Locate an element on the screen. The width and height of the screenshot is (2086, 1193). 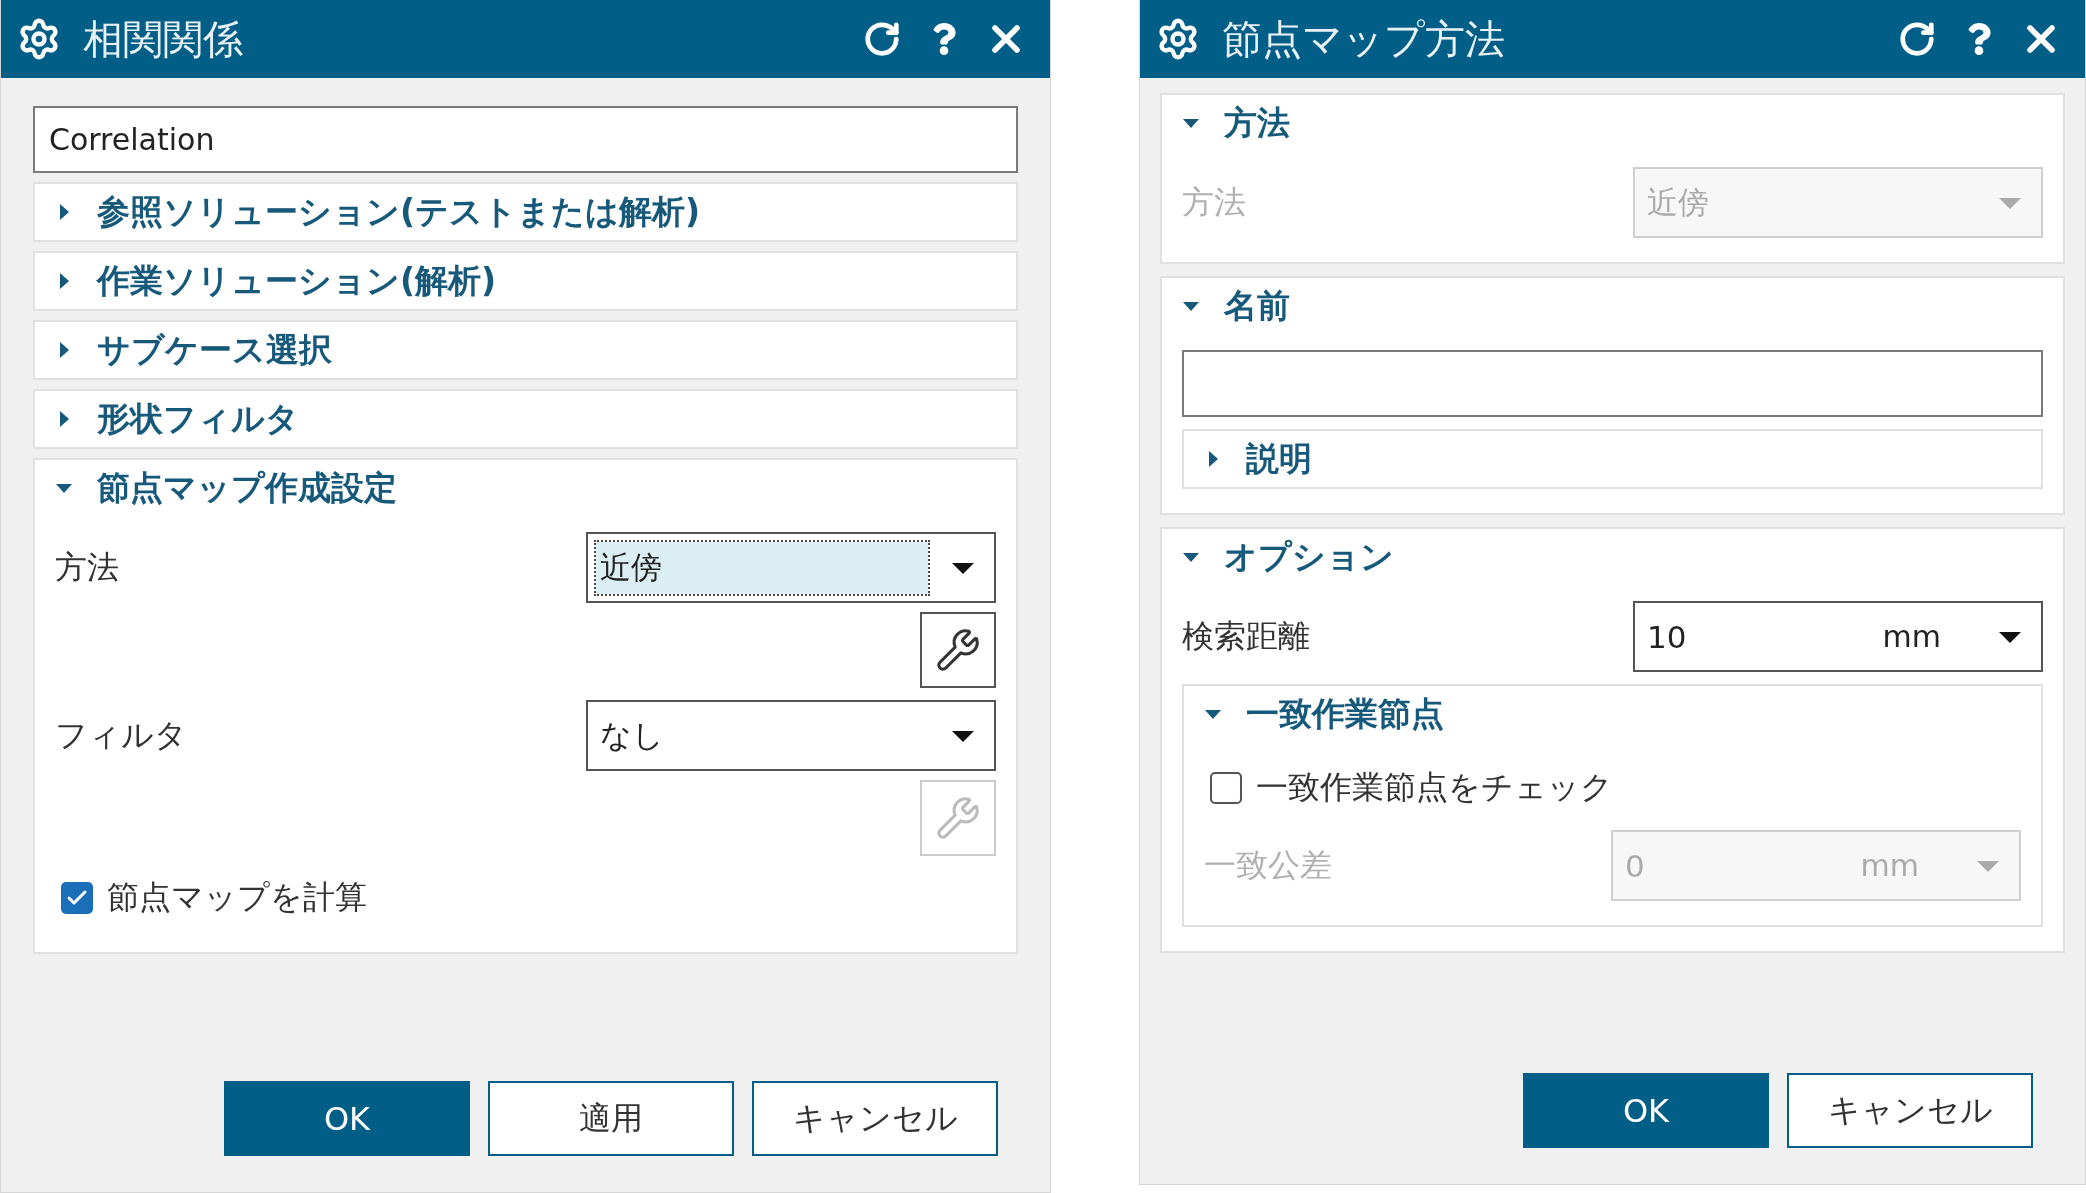
wrench-button is located at coordinates (958, 650).